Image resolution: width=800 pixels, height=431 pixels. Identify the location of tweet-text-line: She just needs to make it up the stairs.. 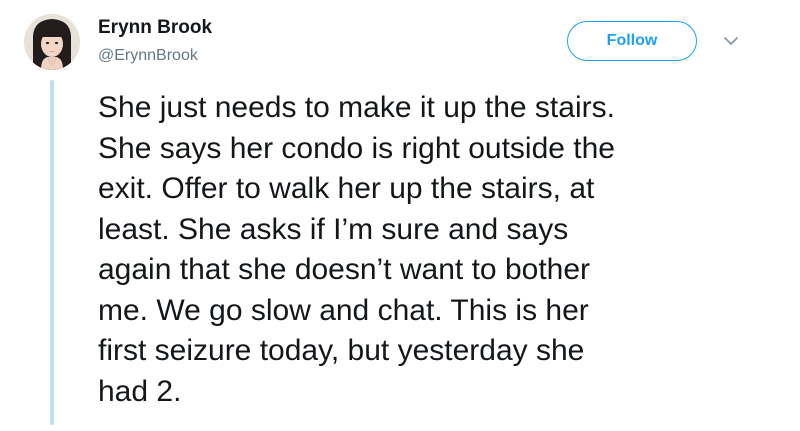
(356, 107).